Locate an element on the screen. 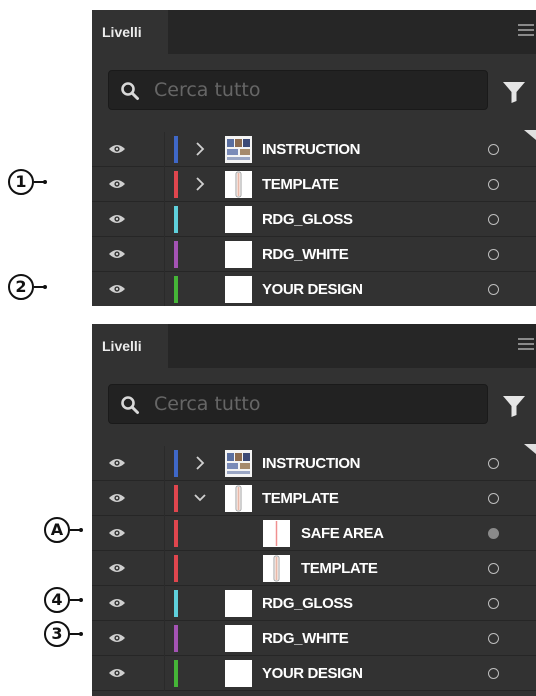  callout-label: 3 is located at coordinates (57, 634).